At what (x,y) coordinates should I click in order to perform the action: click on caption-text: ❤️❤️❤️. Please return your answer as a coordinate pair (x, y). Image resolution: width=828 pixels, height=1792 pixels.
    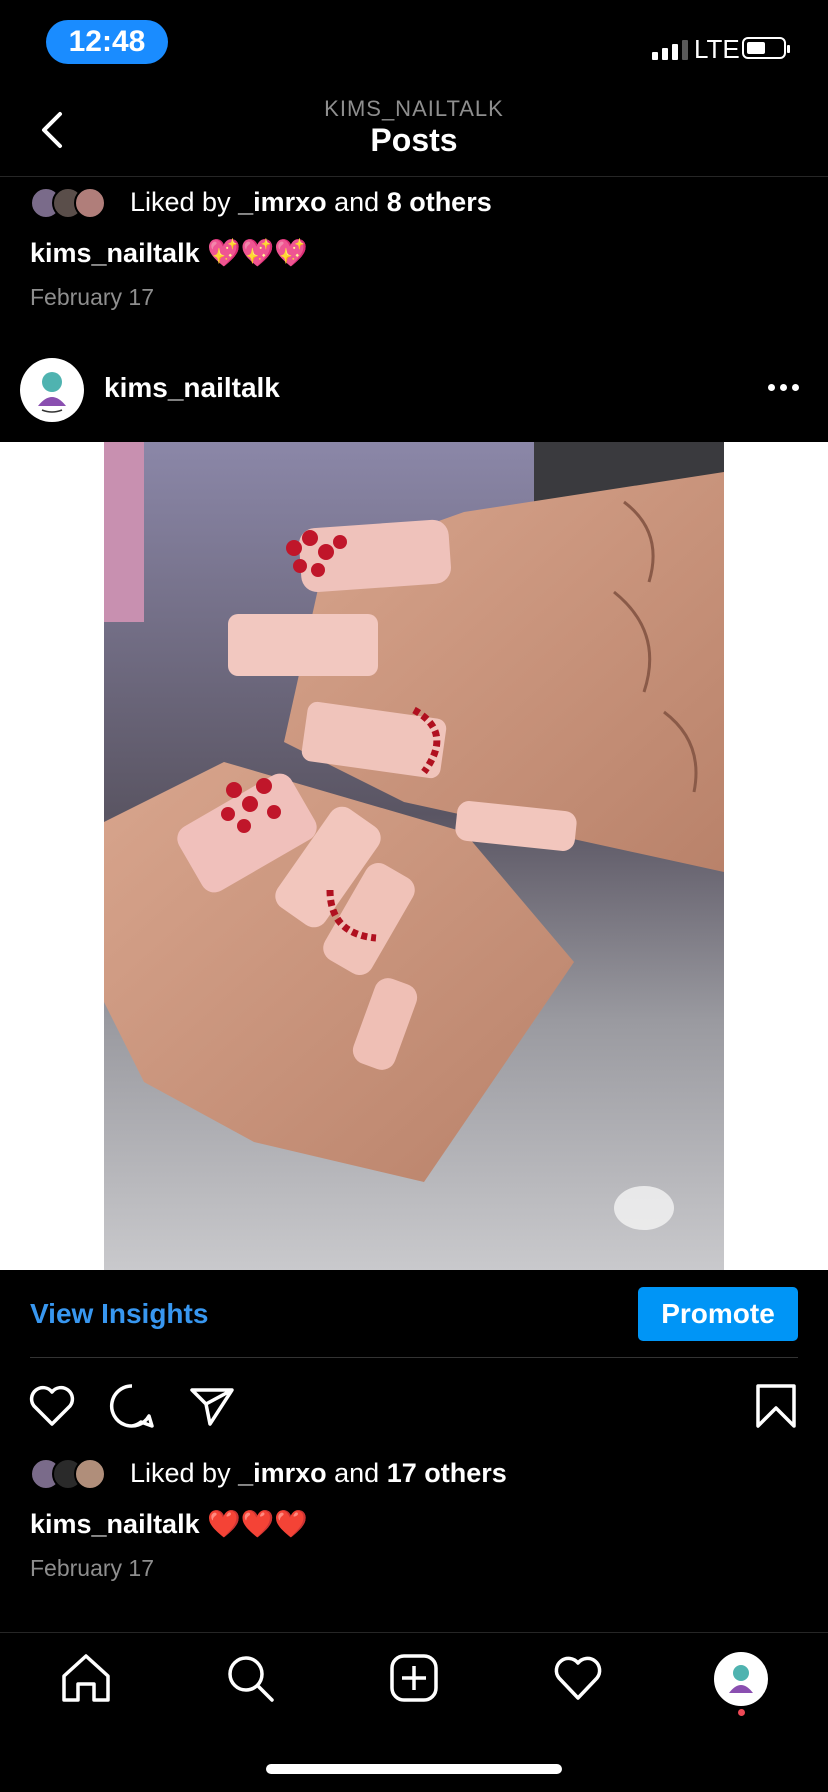
    Looking at the image, I should click on (257, 1524).